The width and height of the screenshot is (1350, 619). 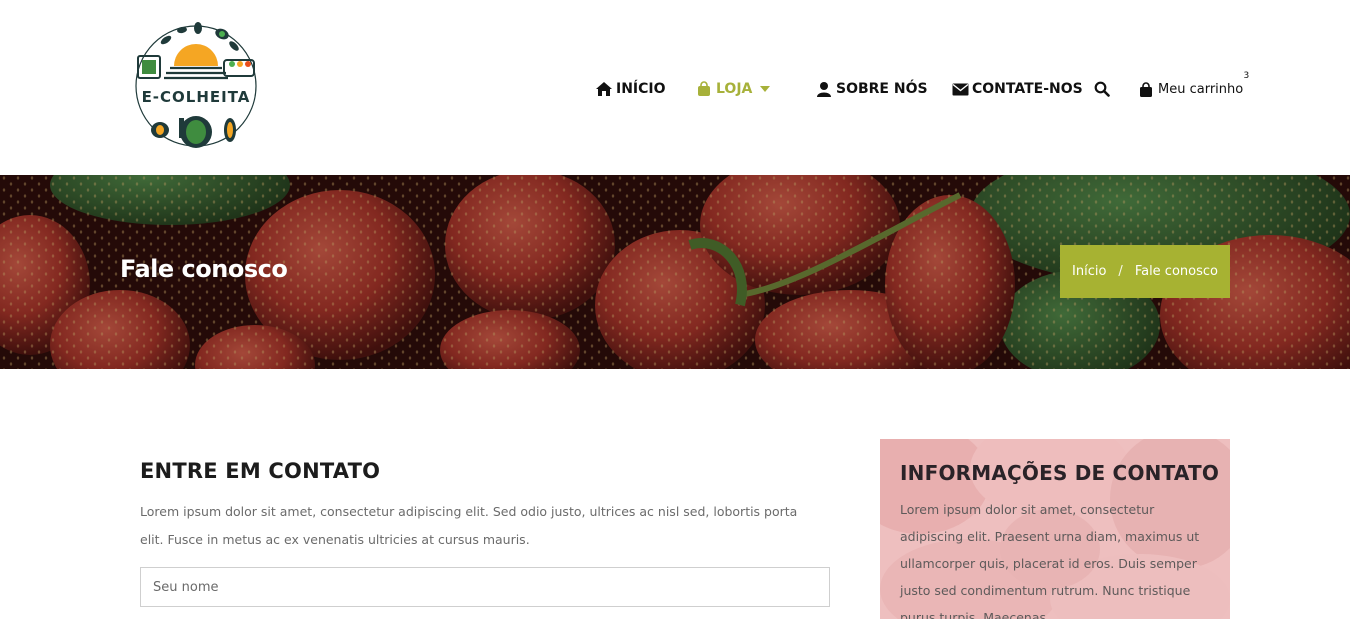 I want to click on nav-label: LOJA, so click(x=734, y=89).